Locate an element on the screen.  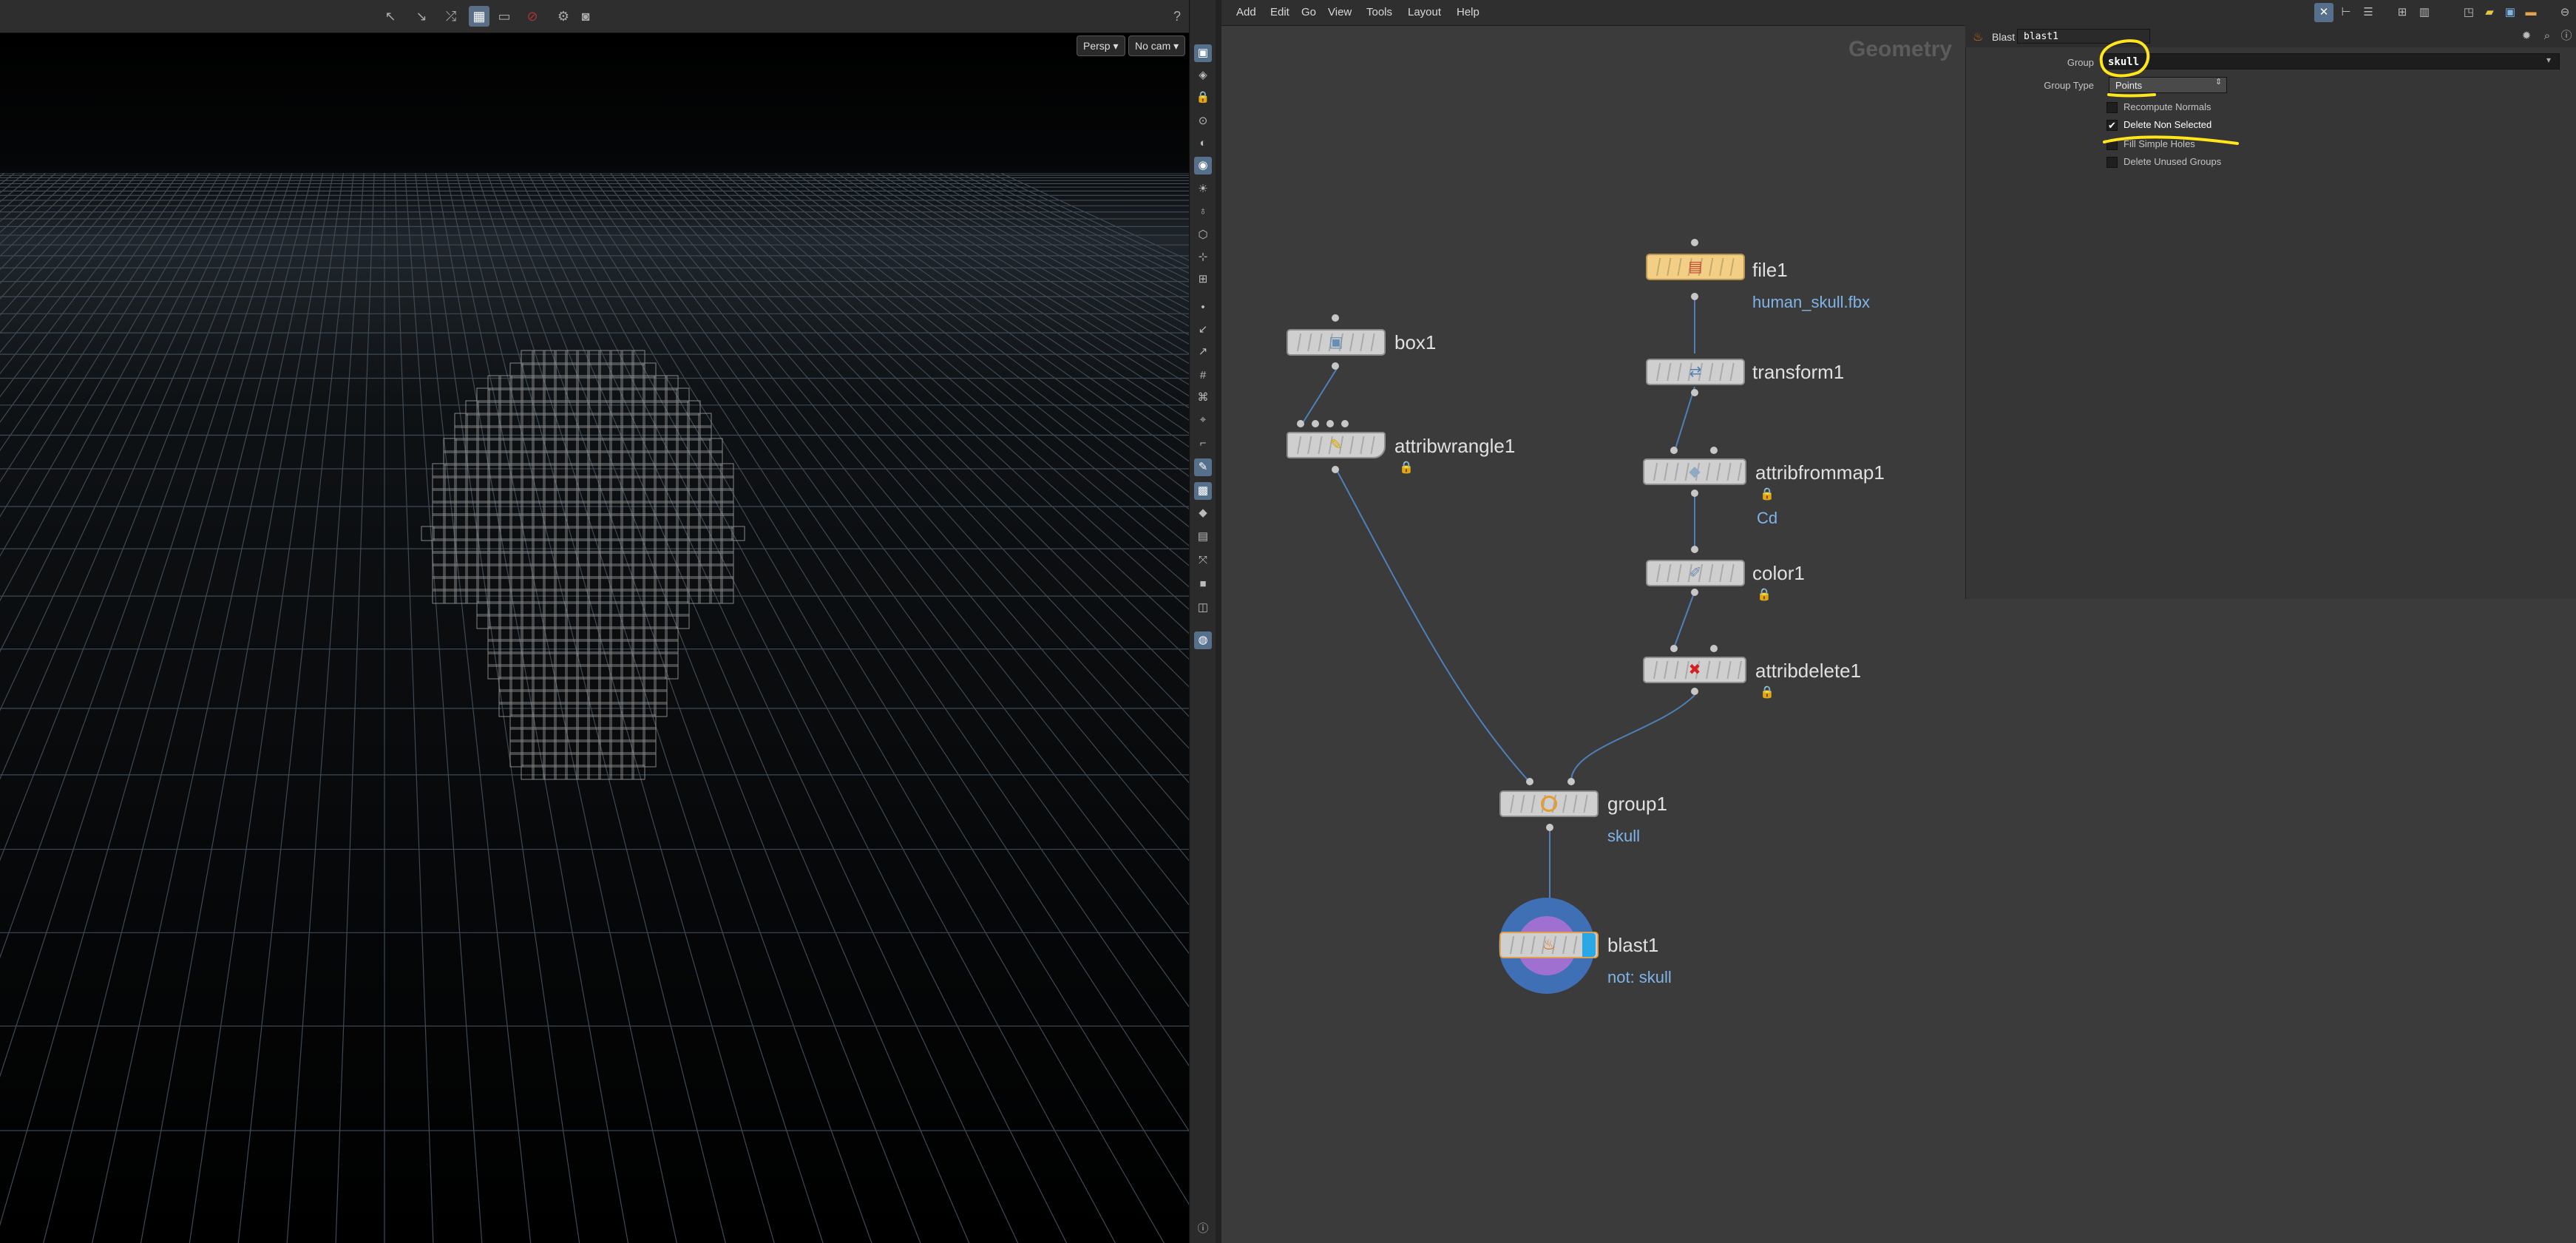
group-icon is located at coordinates (1549, 803).